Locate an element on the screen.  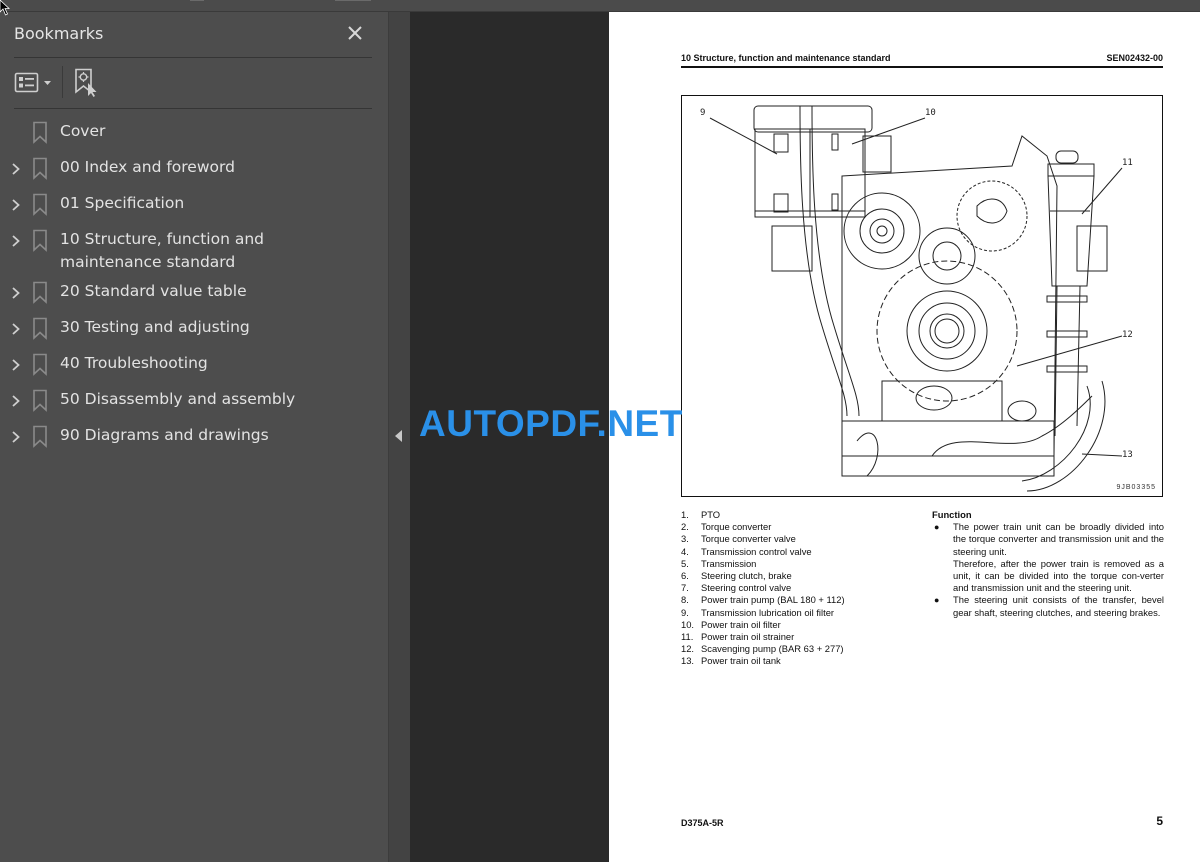
bookmark-label: Cover is located at coordinates (83, 131).